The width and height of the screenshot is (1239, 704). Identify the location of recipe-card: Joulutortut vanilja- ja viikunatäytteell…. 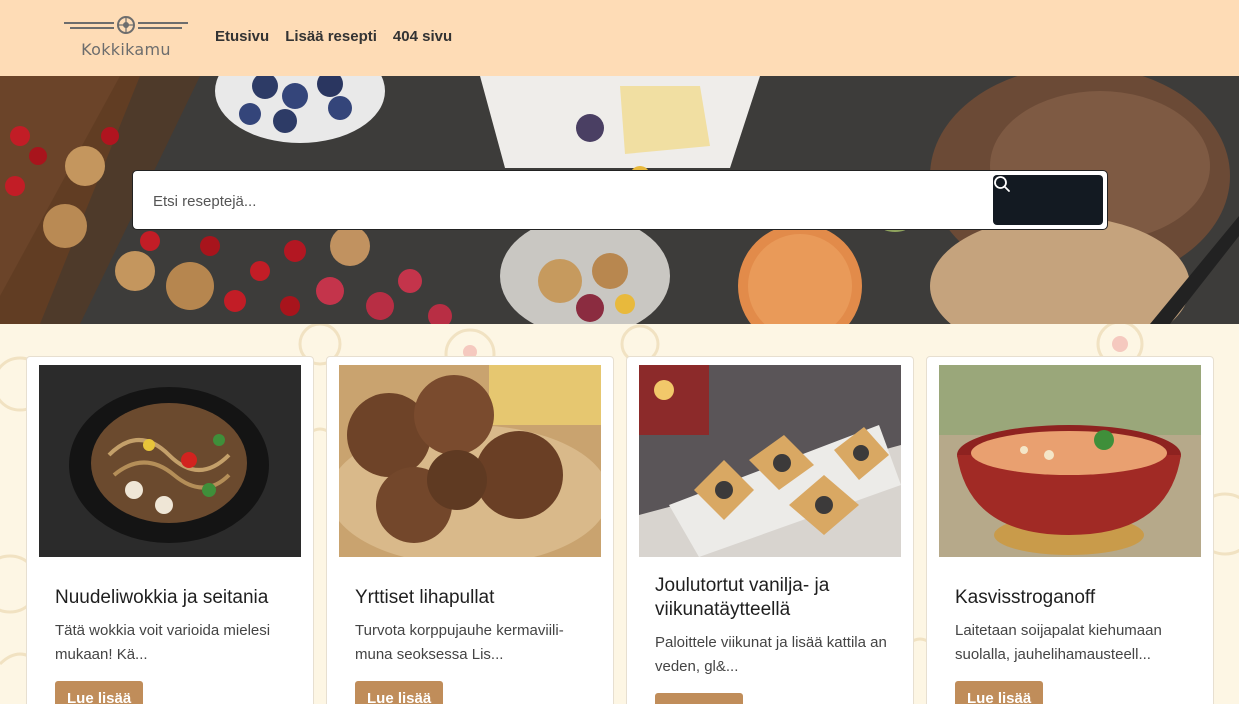
(770, 530).